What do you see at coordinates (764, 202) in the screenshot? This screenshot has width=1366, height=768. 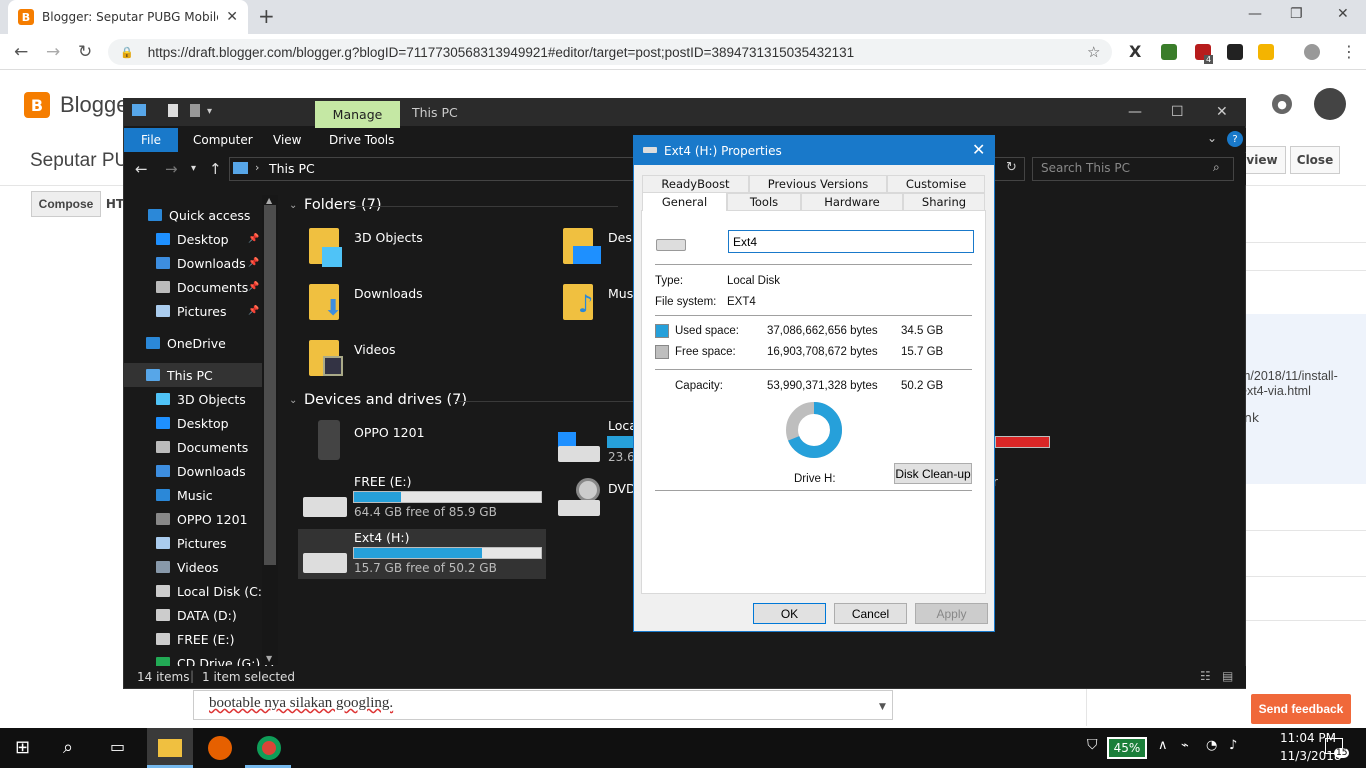 I see `tab-tools: Tools` at bounding box center [764, 202].